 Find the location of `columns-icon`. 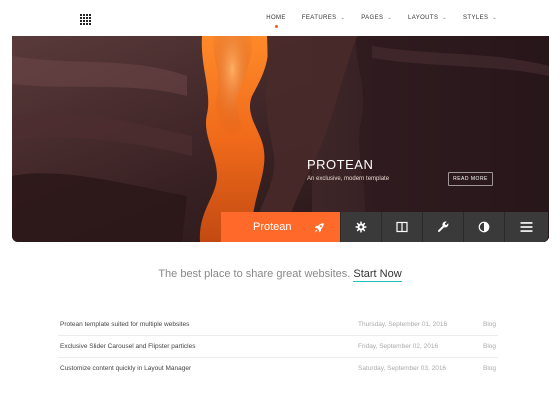

columns-icon is located at coordinates (402, 227).